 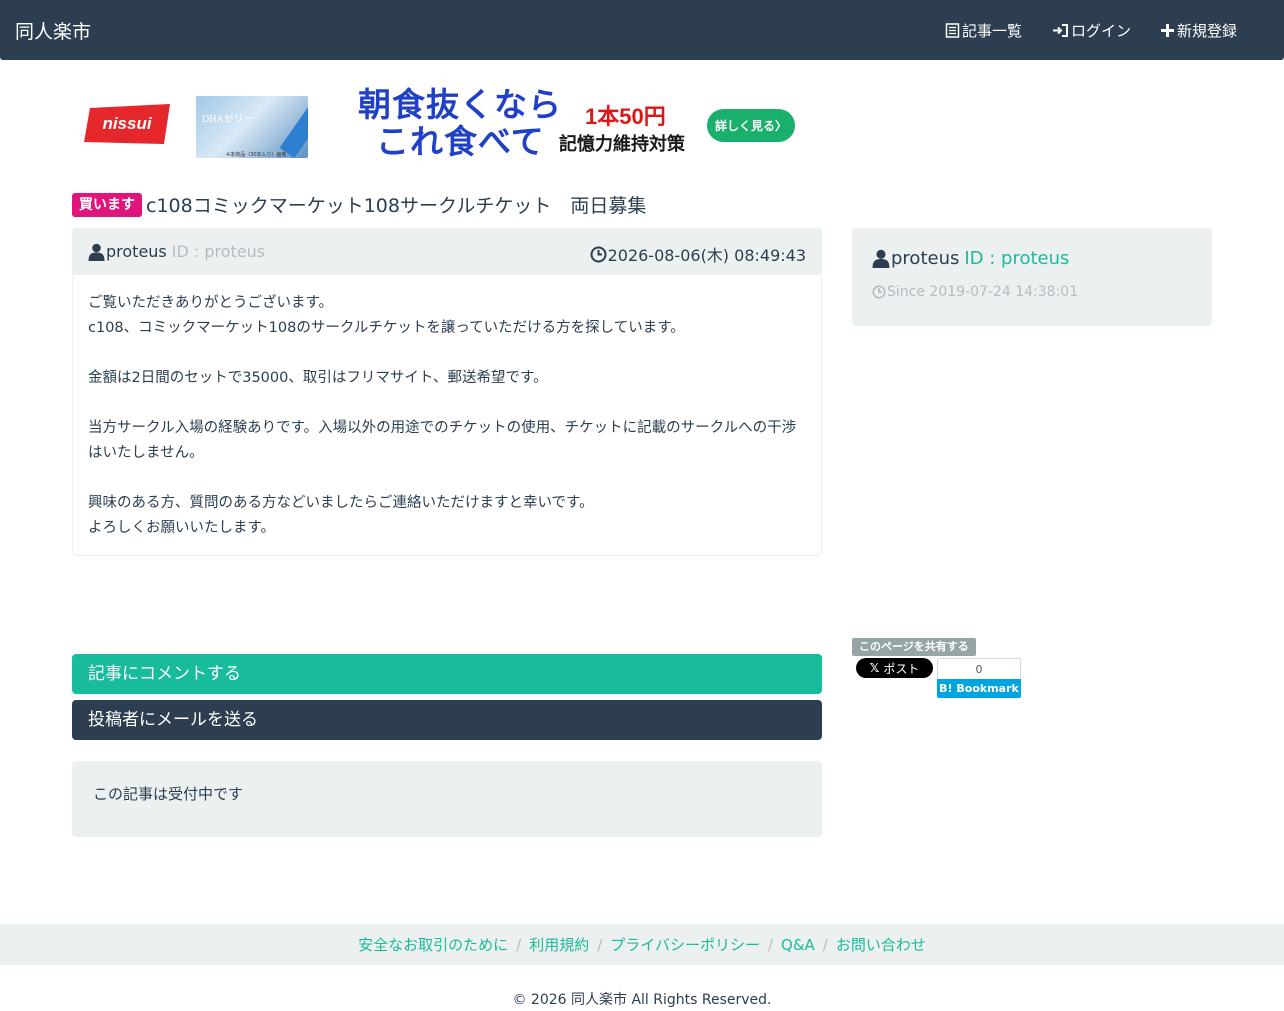 I want to click on brand-link: 同人楽市, so click(x=53, y=30).